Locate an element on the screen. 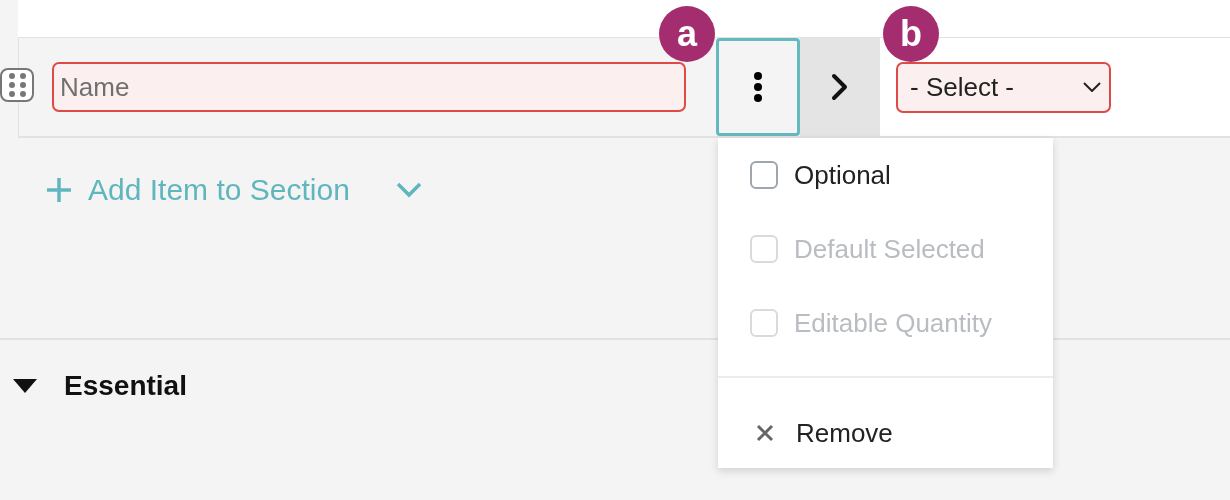 This screenshot has width=1230, height=500. drag-handle is located at coordinates (17, 85).